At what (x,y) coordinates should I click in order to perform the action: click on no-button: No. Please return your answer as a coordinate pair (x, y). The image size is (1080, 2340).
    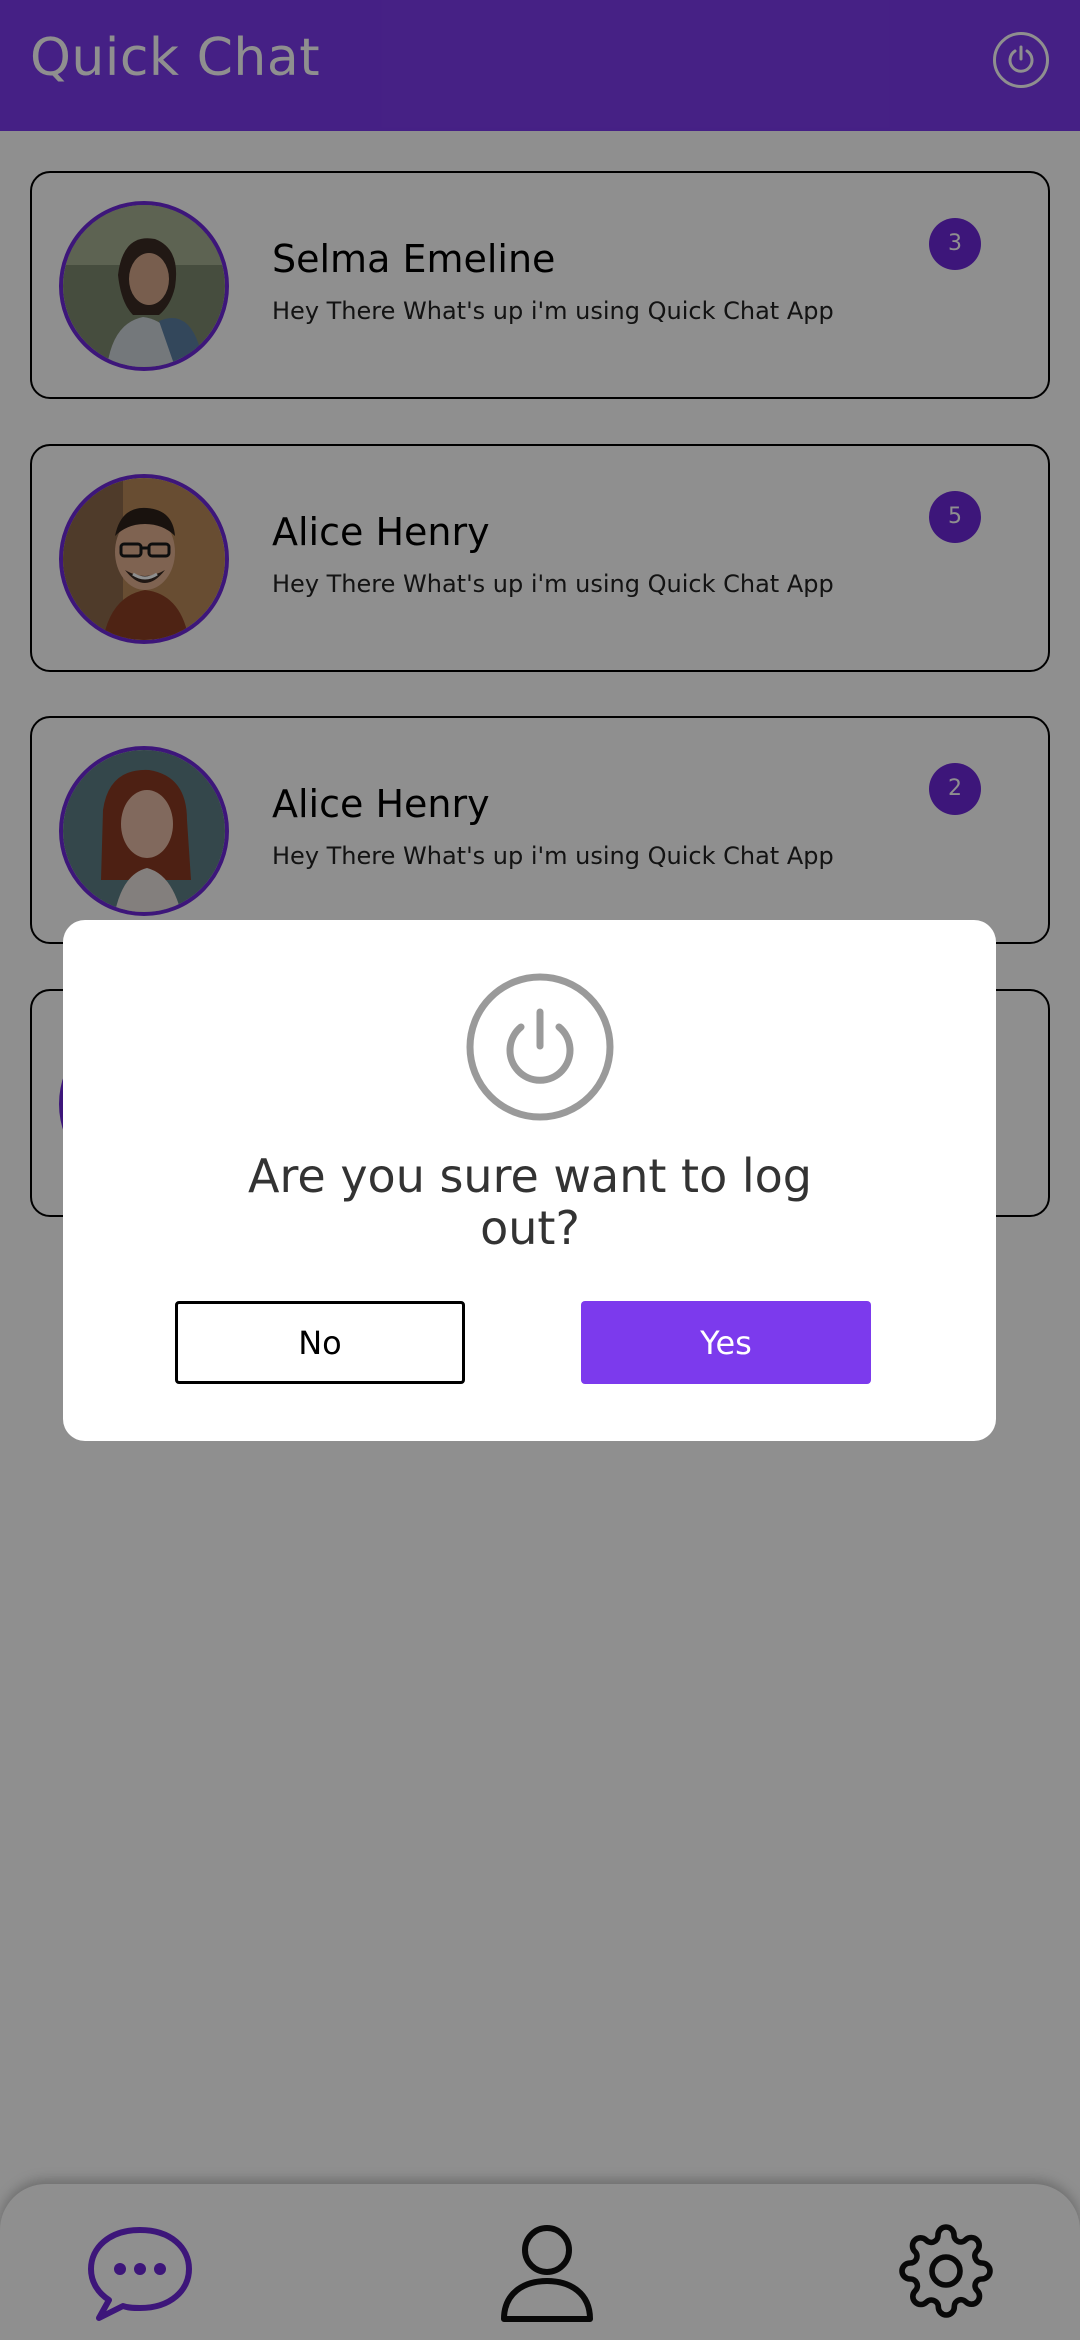
    Looking at the image, I should click on (320, 1342).